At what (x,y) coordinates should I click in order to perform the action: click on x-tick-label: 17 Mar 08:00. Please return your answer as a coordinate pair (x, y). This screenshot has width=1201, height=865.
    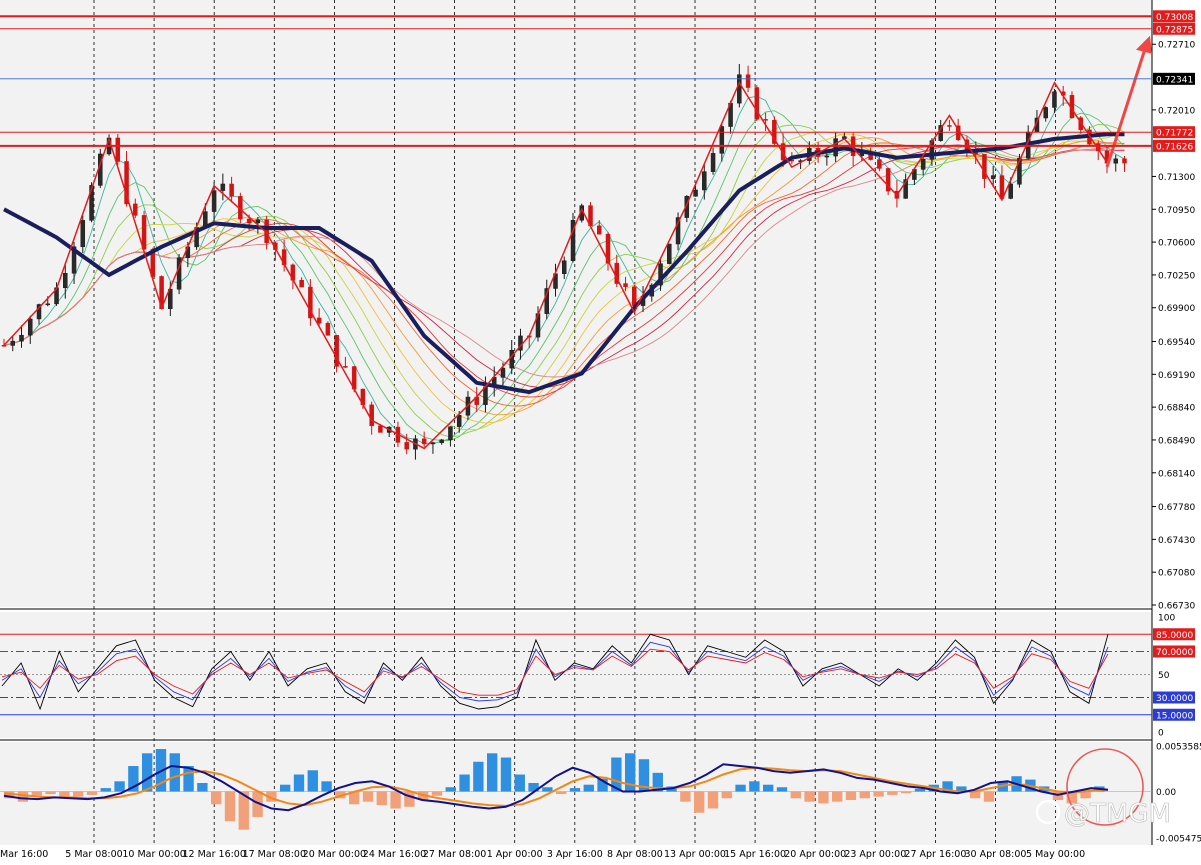
    Looking at the image, I should click on (274, 854).